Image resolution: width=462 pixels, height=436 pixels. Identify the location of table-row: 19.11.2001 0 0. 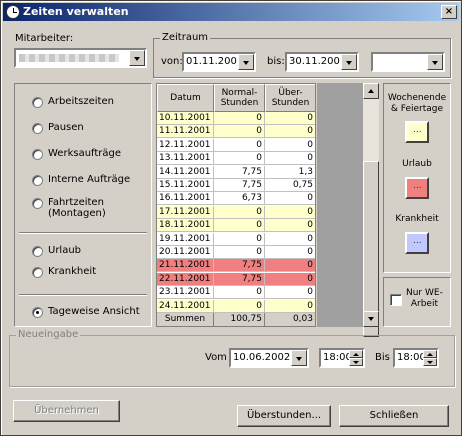
(236, 239).